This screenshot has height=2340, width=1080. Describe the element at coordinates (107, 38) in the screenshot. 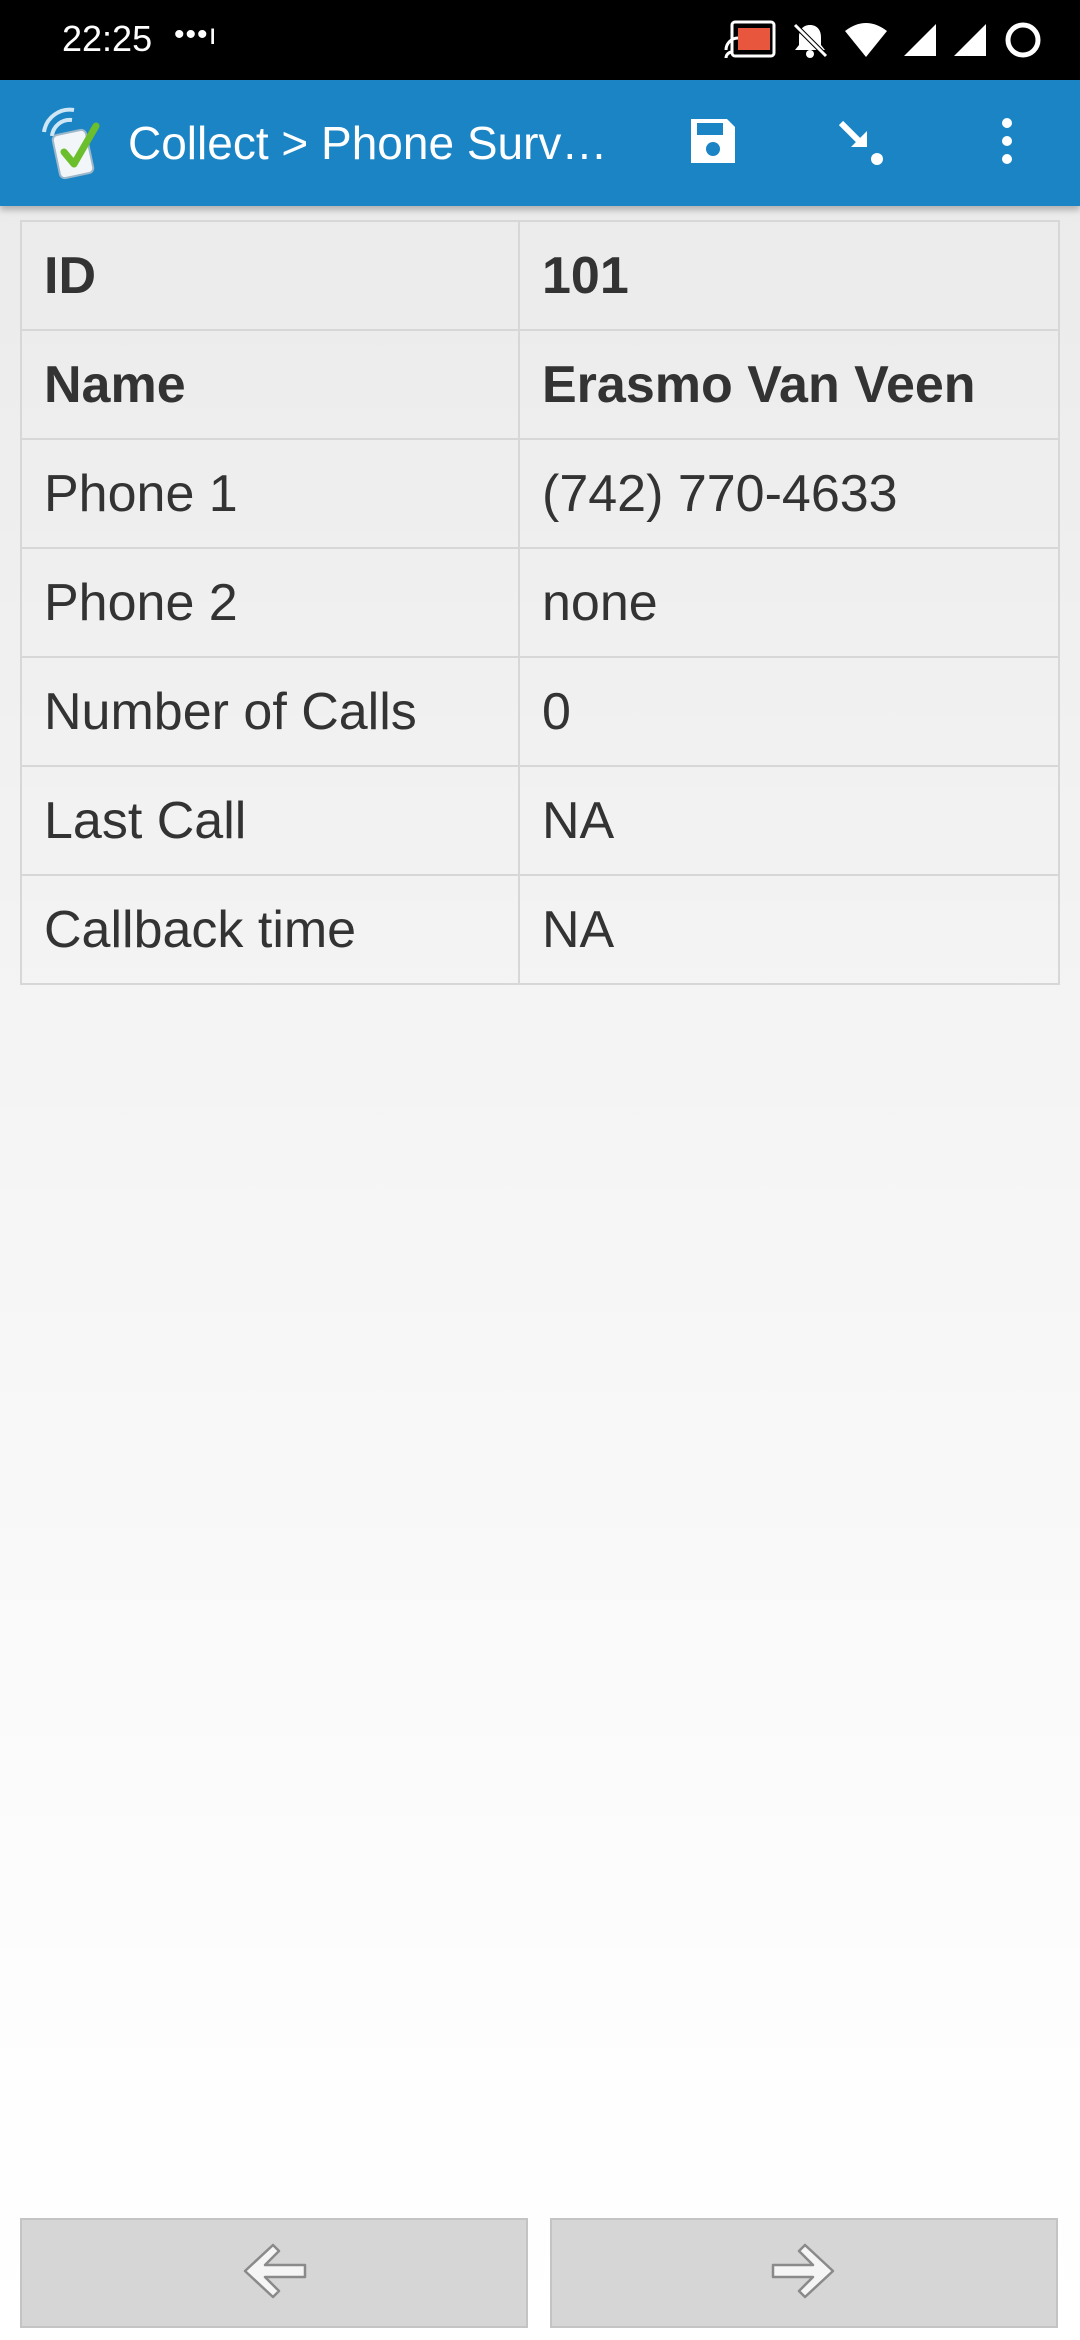

I see `status-time: 22:25` at that location.